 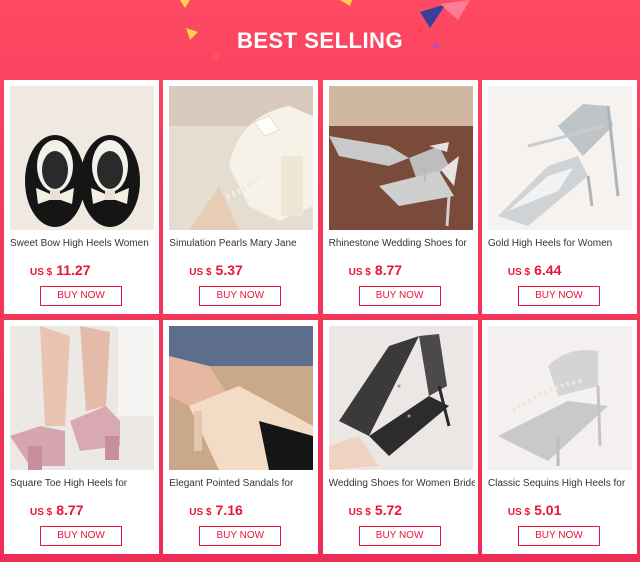 What do you see at coordinates (229, 510) in the screenshot?
I see `price-value: 7.16` at bounding box center [229, 510].